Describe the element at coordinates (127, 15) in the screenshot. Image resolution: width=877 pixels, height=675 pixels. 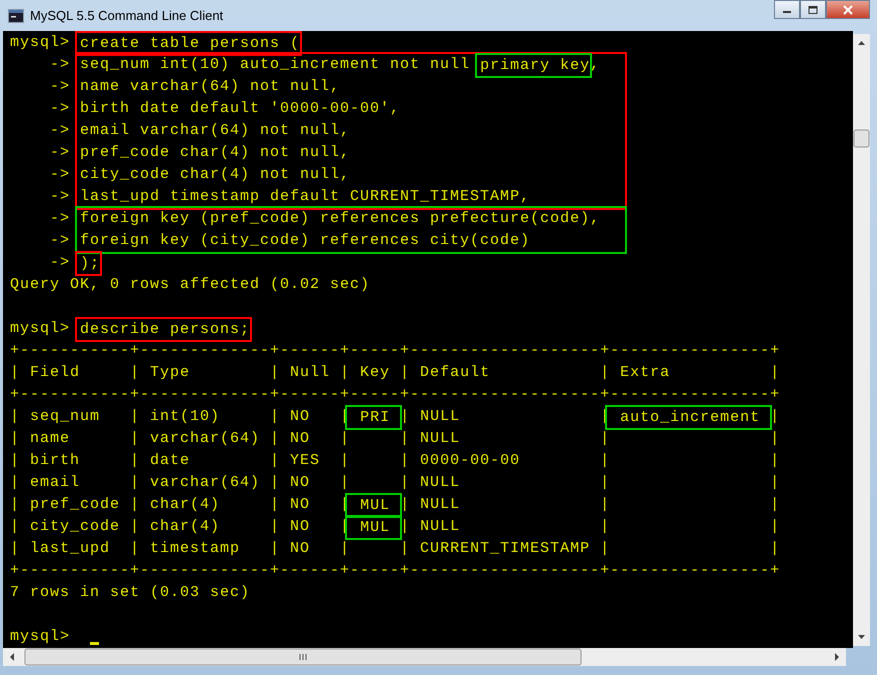
I see `window-title: MySQL 5.5 Command Line Client` at that location.